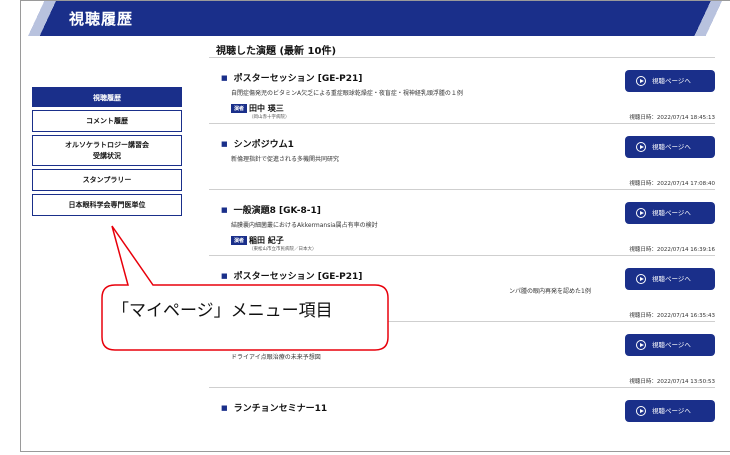 The width and height of the screenshot is (730, 455). What do you see at coordinates (285, 159) in the screenshot?
I see `item-subtitle: 新倫理指針で促進される多機関共同研究` at bounding box center [285, 159].